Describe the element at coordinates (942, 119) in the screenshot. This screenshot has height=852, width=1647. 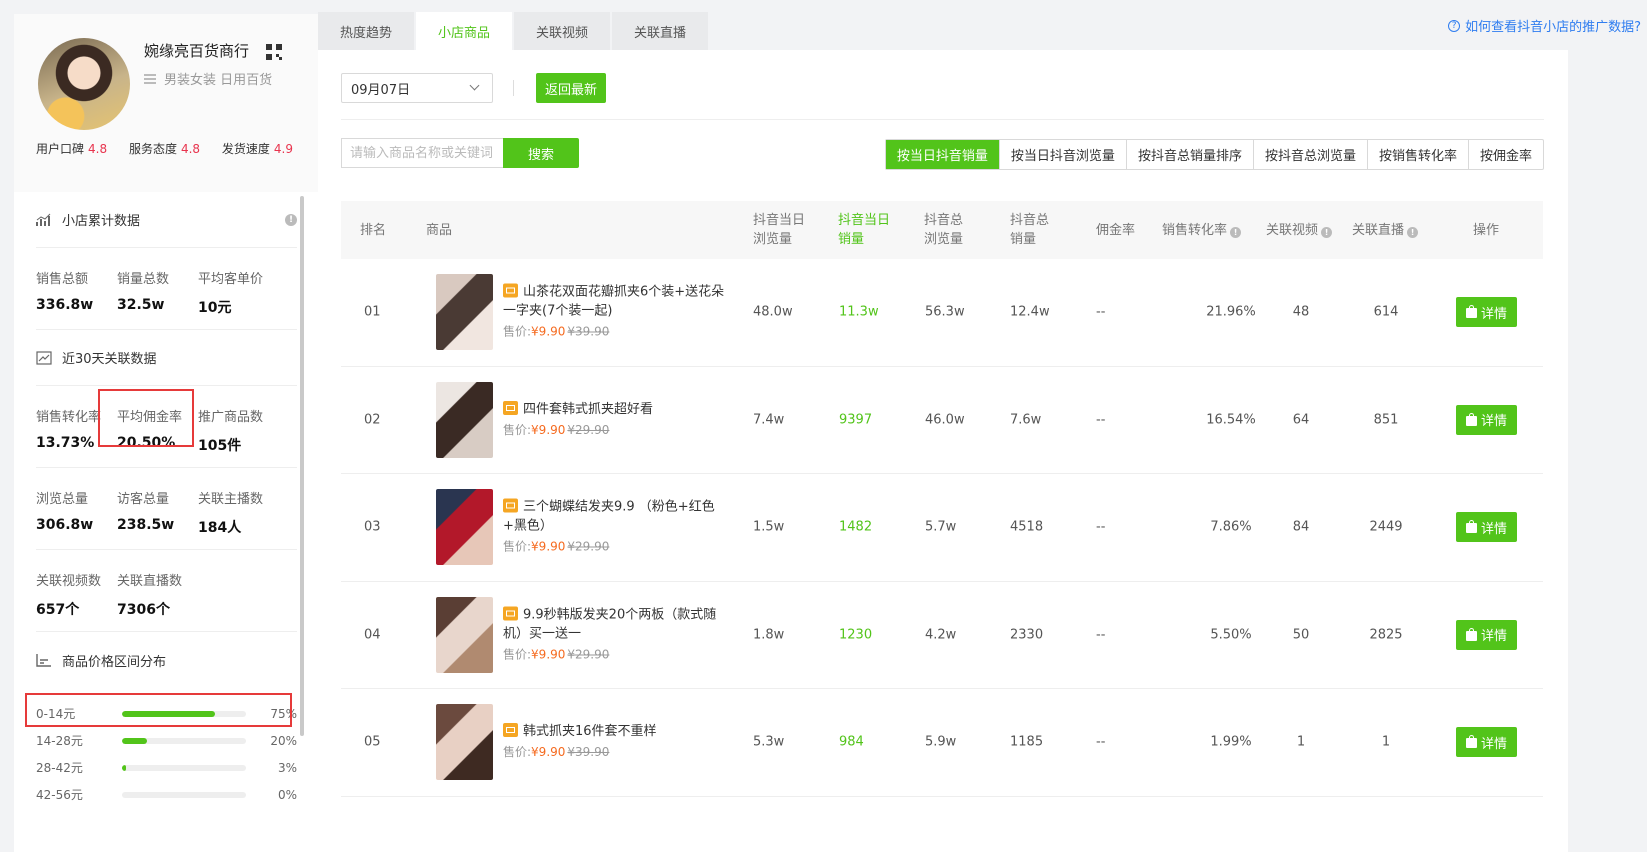
I see `divider` at that location.